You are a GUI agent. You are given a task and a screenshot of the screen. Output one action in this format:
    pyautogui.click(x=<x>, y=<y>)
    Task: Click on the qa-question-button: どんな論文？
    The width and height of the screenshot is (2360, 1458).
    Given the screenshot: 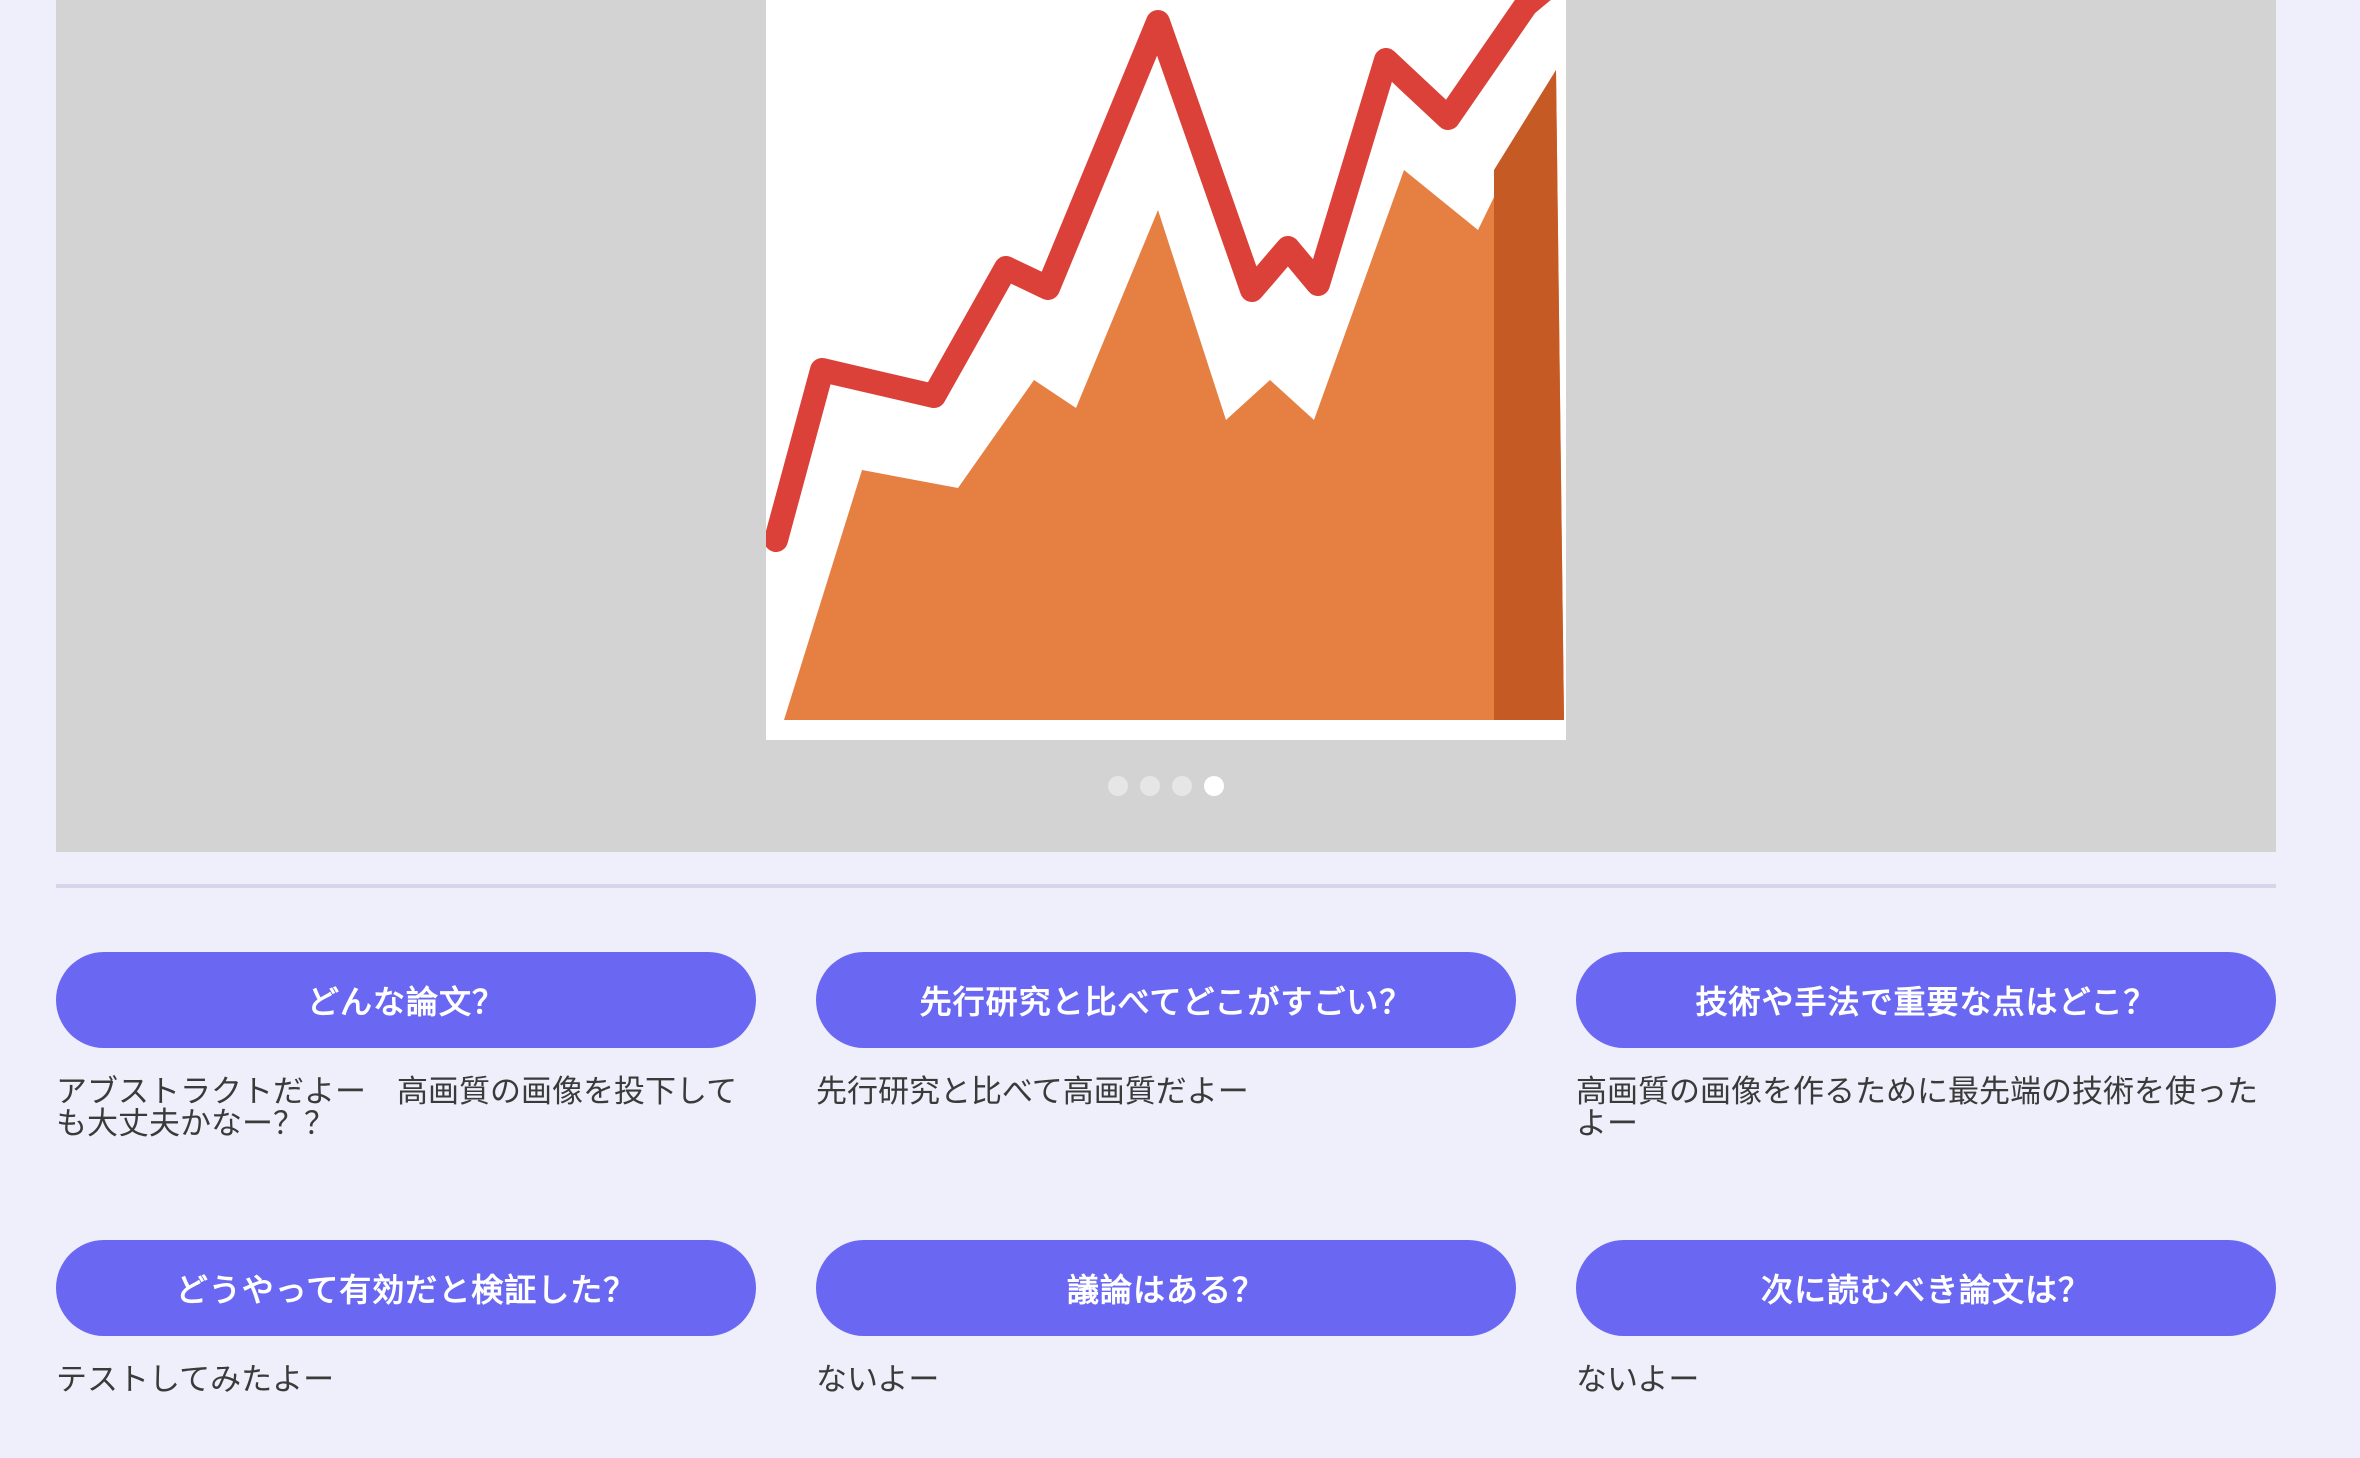 What is the action you would take?
    pyautogui.click(x=406, y=1000)
    